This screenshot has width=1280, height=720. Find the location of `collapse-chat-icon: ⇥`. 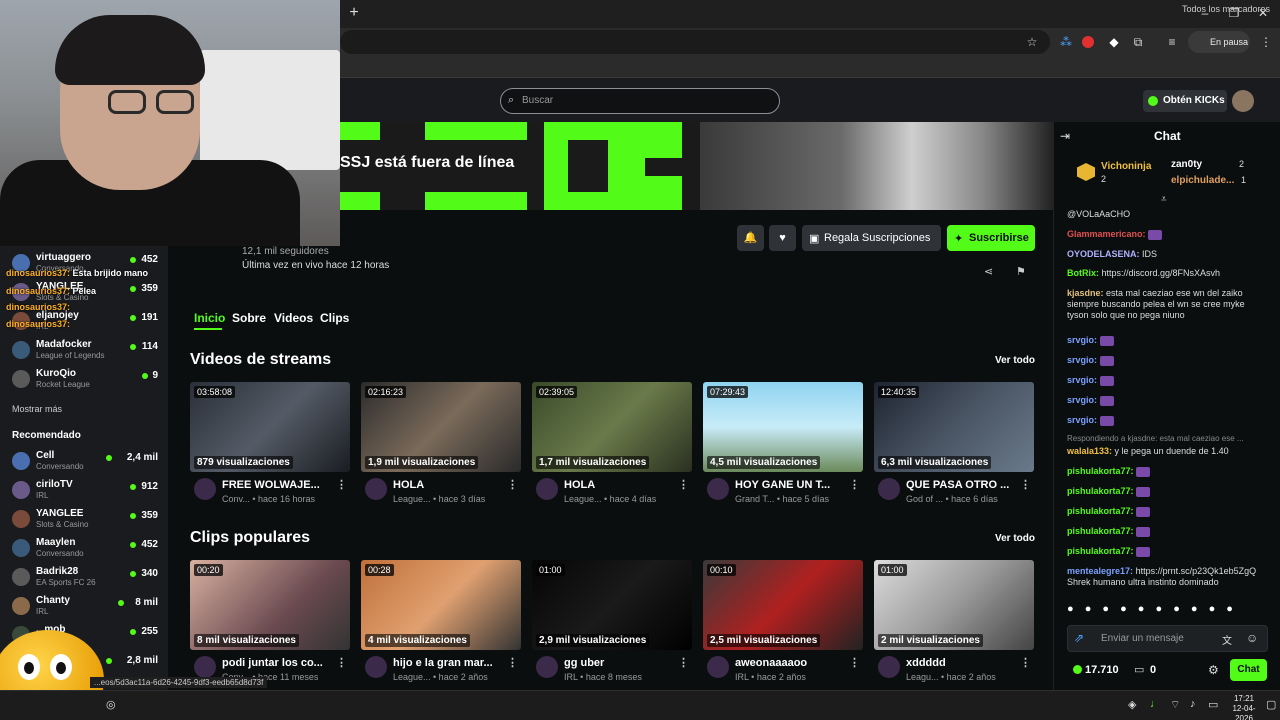

collapse-chat-icon: ⇥ is located at coordinates (1065, 136).